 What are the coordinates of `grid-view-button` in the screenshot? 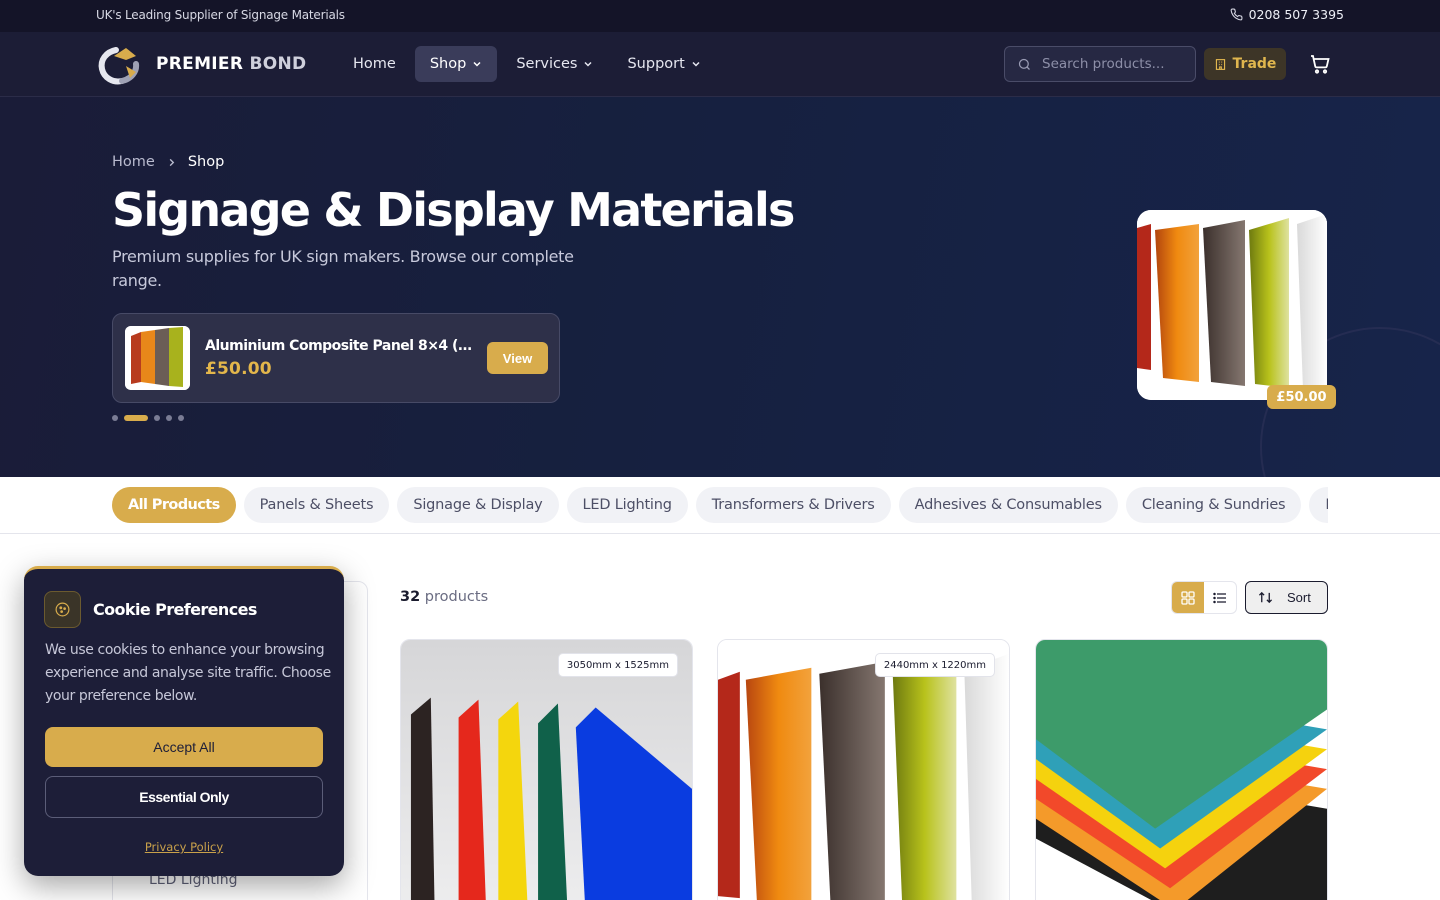 It's located at (1188, 597).